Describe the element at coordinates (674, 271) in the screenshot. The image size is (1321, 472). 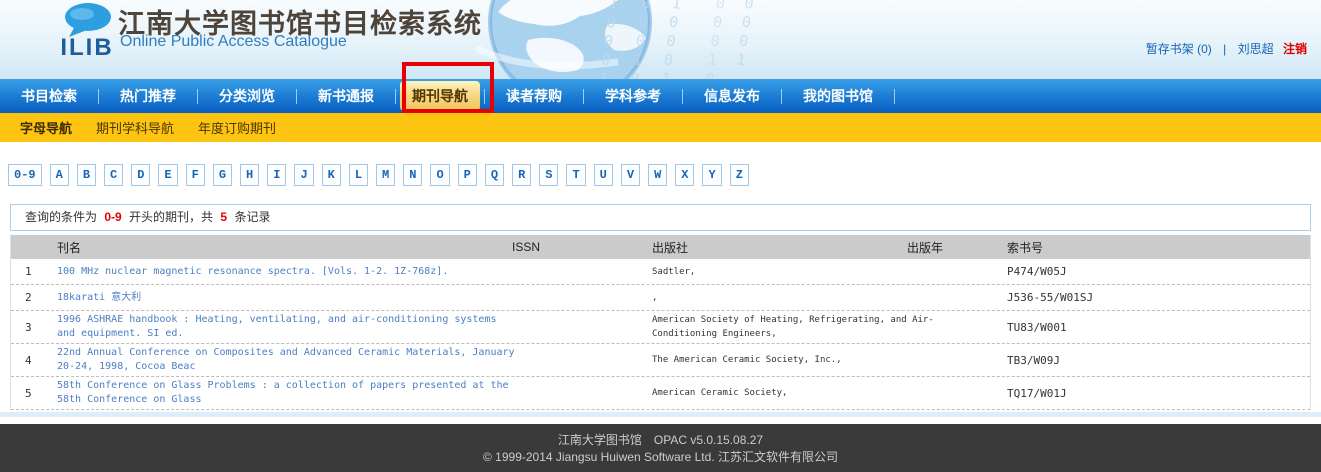
I see `publisher-cell: Sadtler,` at that location.